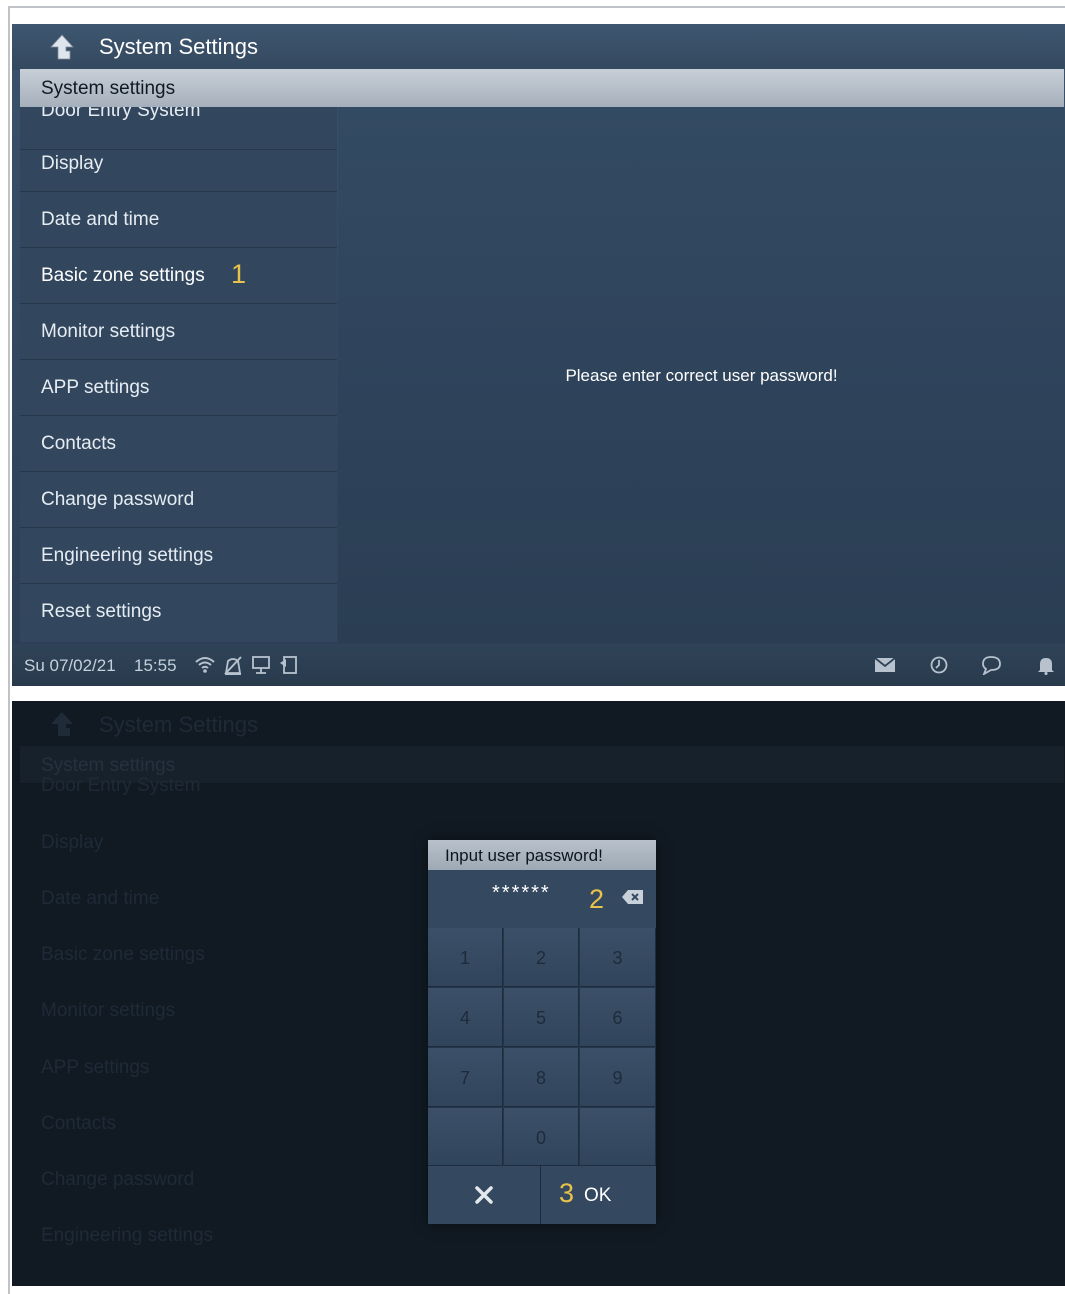 The image size is (1065, 1294). What do you see at coordinates (261, 665) in the screenshot?
I see `monitor-icon` at bounding box center [261, 665].